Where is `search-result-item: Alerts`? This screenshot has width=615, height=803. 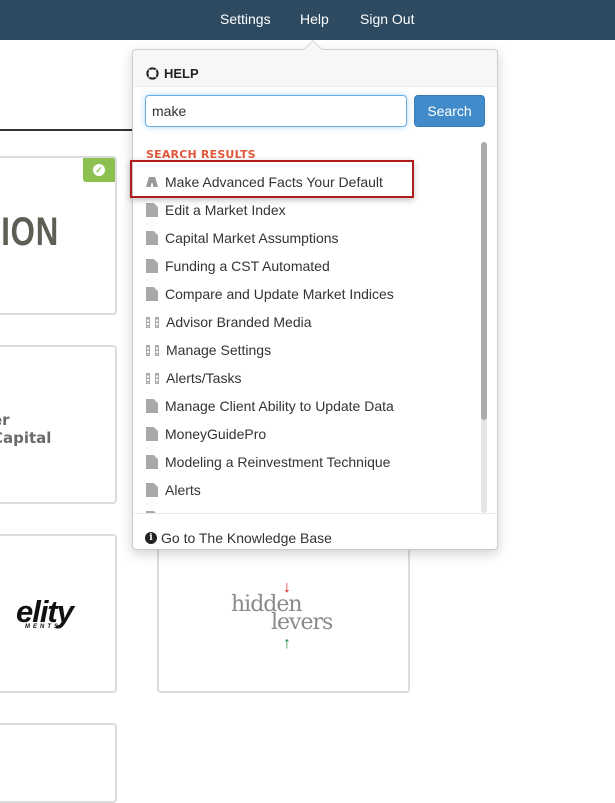
search-result-item: Alerts is located at coordinates (173, 490).